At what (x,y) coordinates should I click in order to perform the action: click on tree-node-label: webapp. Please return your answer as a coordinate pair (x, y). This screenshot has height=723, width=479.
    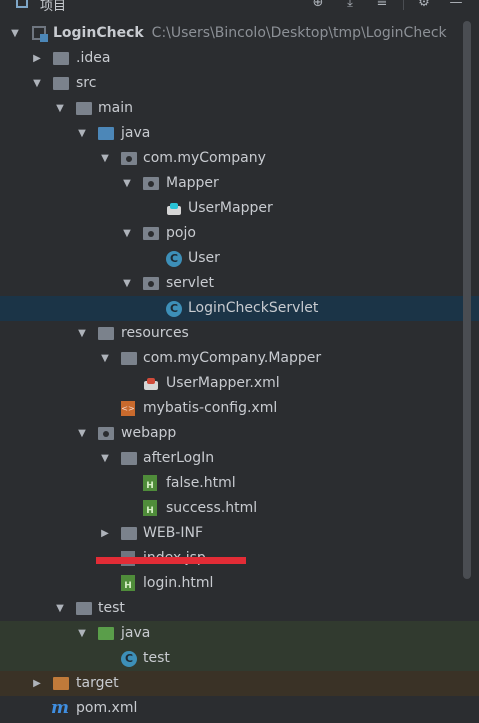
    Looking at the image, I should click on (149, 433).